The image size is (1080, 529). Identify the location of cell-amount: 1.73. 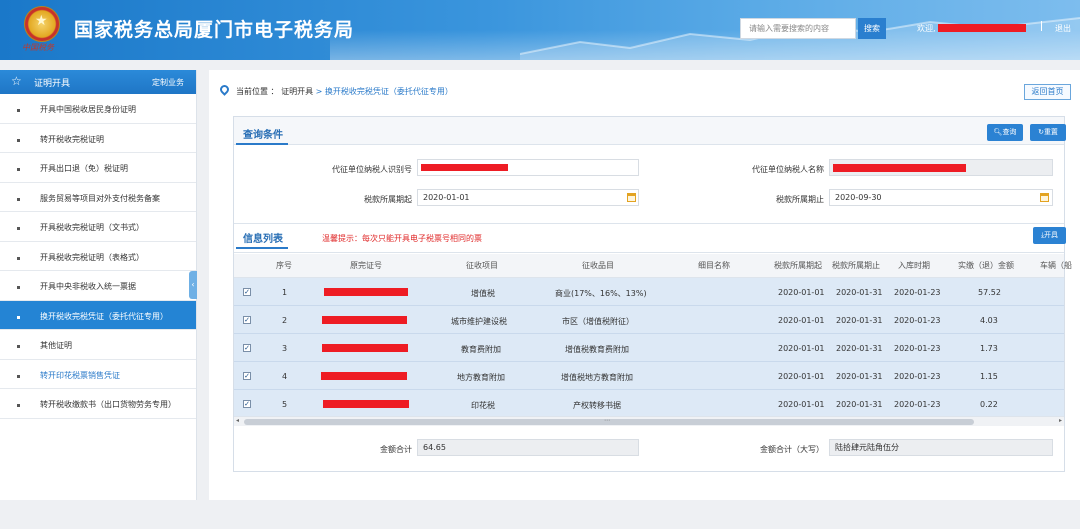
(989, 348).